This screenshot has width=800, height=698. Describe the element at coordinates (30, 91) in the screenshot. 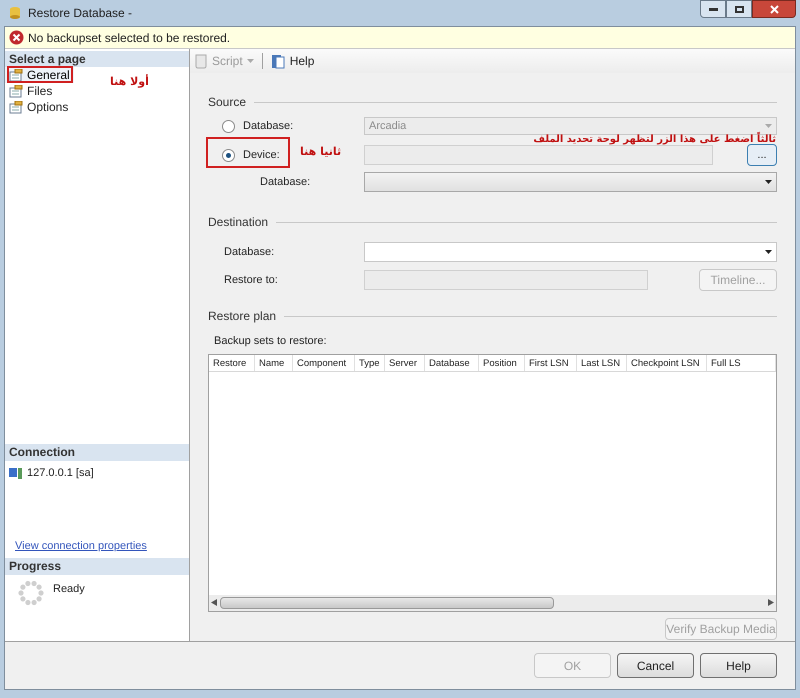

I see `page-item: Files` at that location.